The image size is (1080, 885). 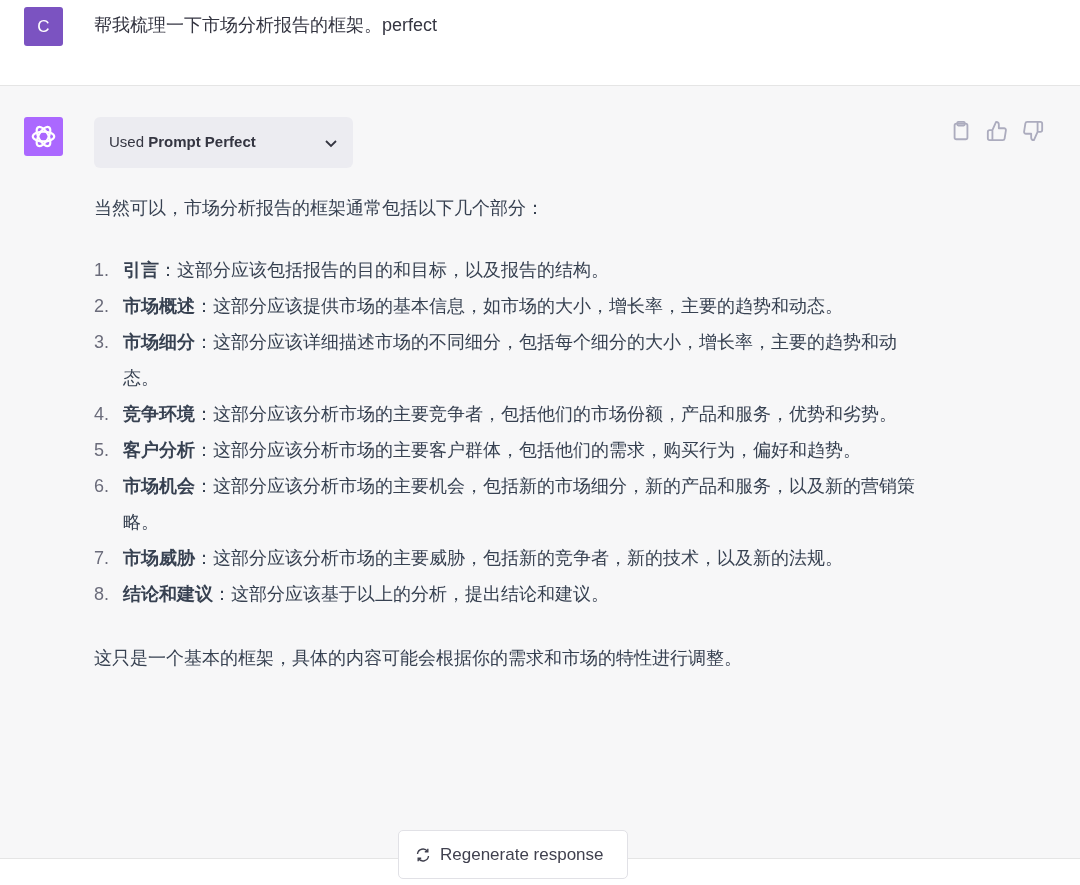 What do you see at coordinates (43, 136) in the screenshot?
I see `assistant-logo-icon` at bounding box center [43, 136].